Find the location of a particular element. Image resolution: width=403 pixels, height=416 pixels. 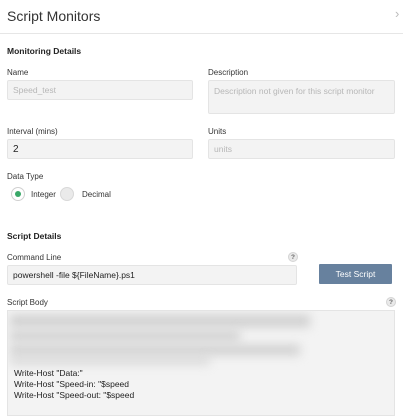

decimal-radio is located at coordinates (67, 194).